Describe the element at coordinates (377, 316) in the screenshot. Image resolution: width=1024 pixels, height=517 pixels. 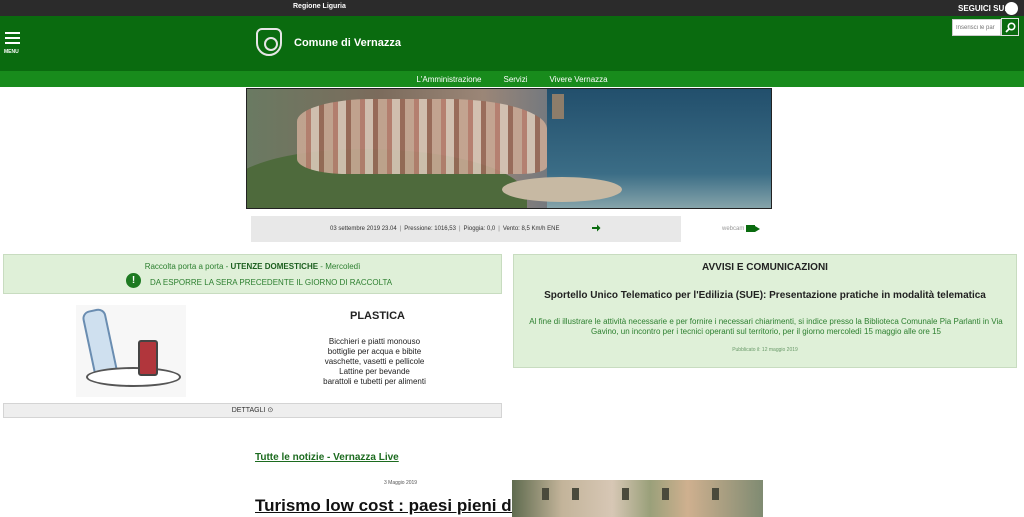
I see `plastic-title: PLASTICA` at that location.